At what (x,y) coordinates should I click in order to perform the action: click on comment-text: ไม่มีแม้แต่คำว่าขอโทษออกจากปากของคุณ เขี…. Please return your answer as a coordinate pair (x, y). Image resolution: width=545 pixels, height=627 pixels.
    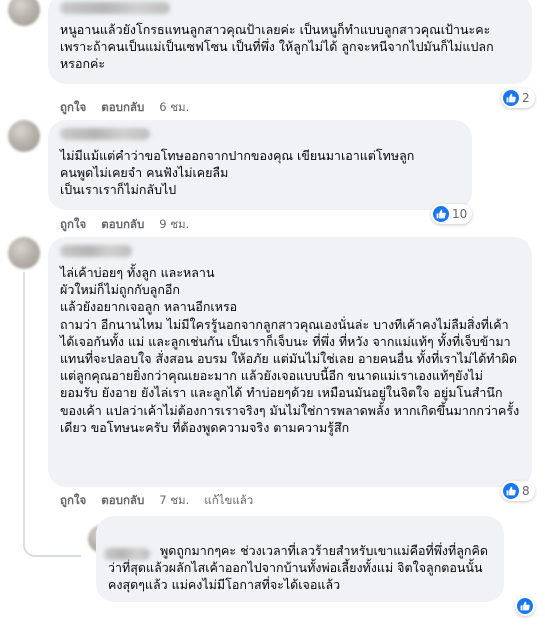
    Looking at the image, I should click on (237, 173).